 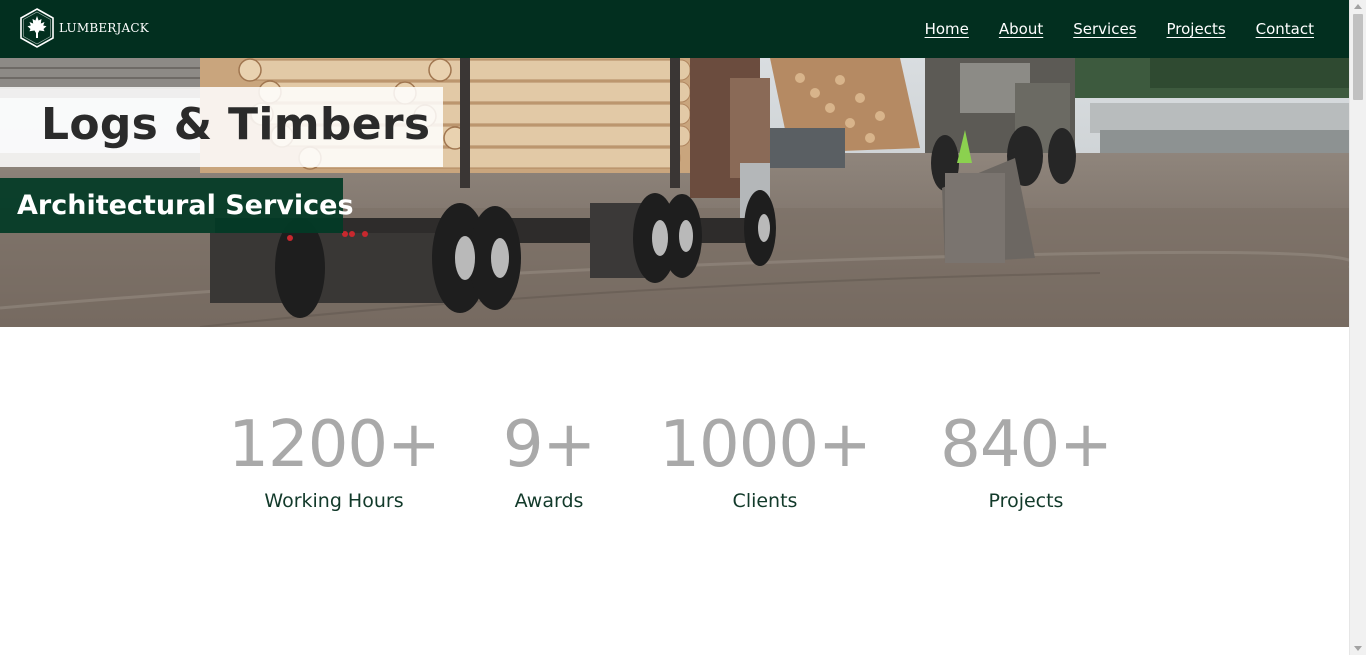 I want to click on stat-value: 1000+, so click(x=765, y=445).